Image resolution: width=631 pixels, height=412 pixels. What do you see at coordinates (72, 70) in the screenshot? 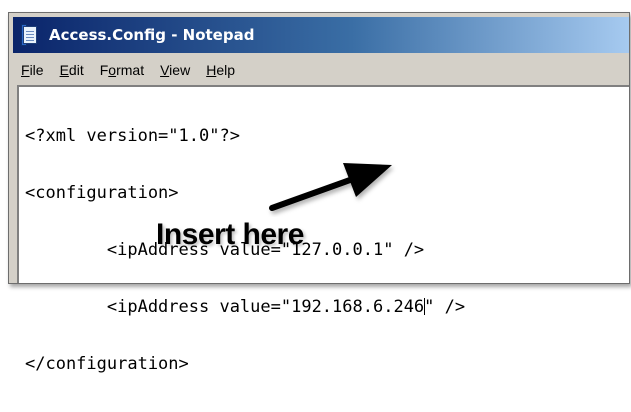
I see `menu-edit: Edit` at bounding box center [72, 70].